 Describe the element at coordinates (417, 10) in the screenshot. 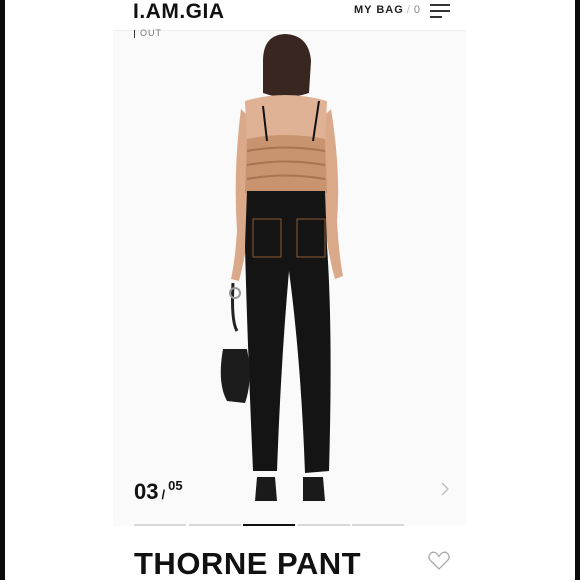

I see `bag-count: 0` at that location.